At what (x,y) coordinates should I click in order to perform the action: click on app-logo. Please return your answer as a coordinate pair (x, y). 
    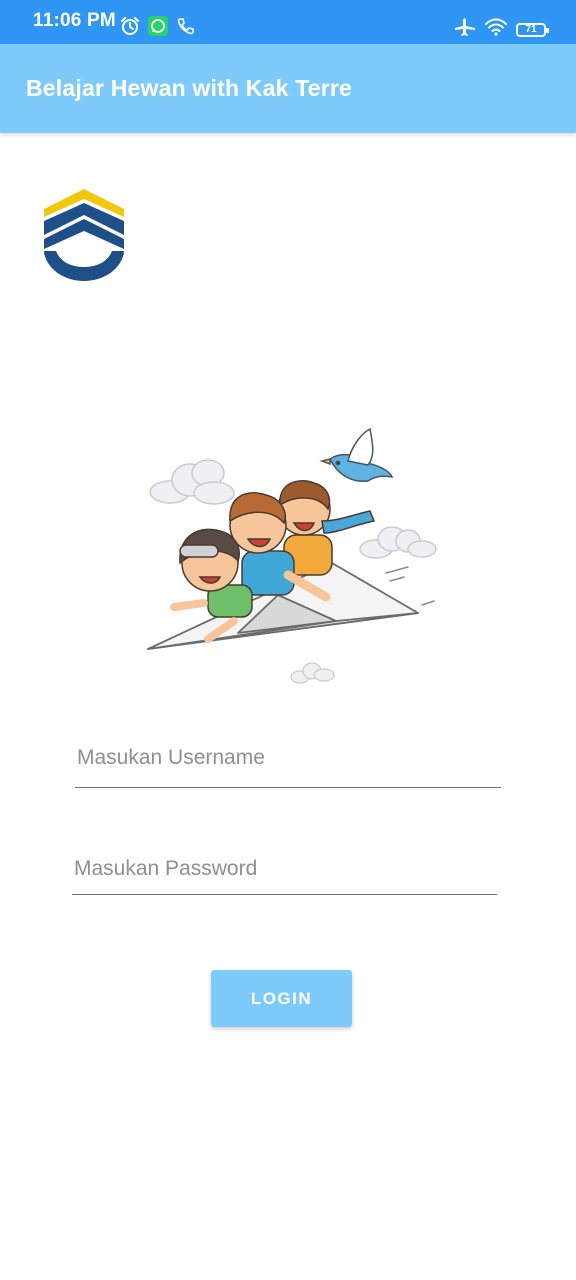
    Looking at the image, I should click on (84, 234).